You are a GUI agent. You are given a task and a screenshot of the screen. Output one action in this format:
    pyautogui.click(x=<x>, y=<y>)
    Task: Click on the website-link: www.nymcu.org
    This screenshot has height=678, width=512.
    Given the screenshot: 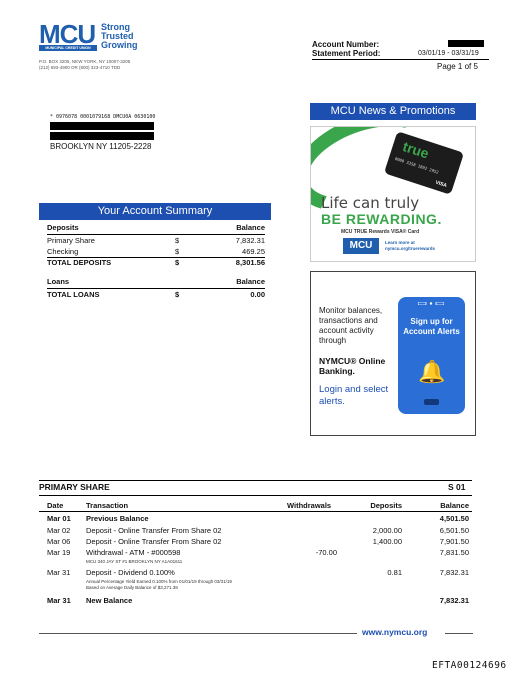 What is the action you would take?
    pyautogui.click(x=394, y=632)
    